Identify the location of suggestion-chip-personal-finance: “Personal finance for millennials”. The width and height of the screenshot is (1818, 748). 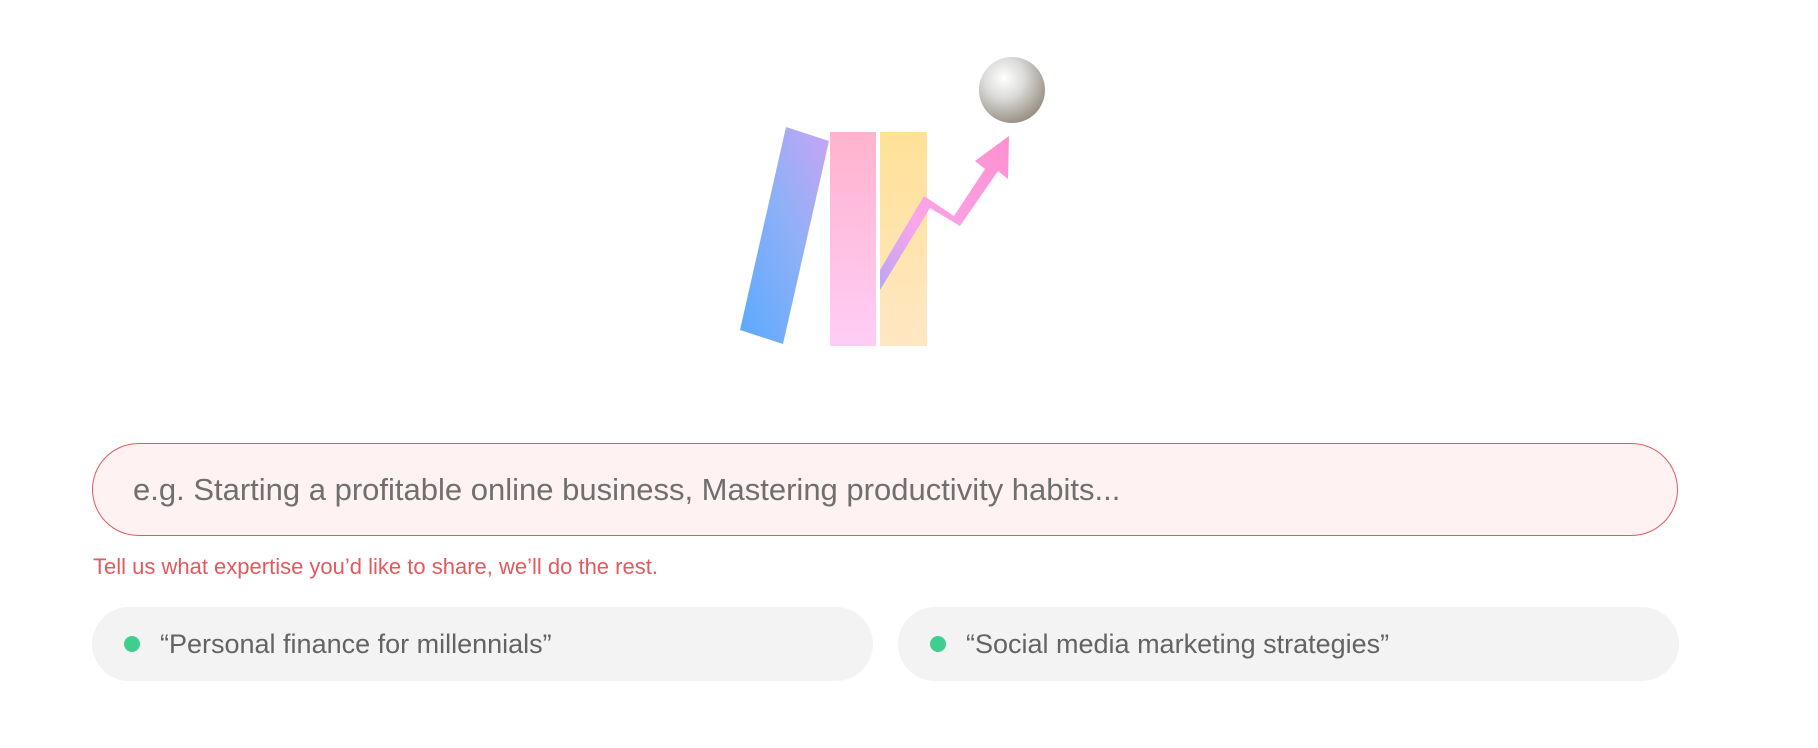
(482, 644).